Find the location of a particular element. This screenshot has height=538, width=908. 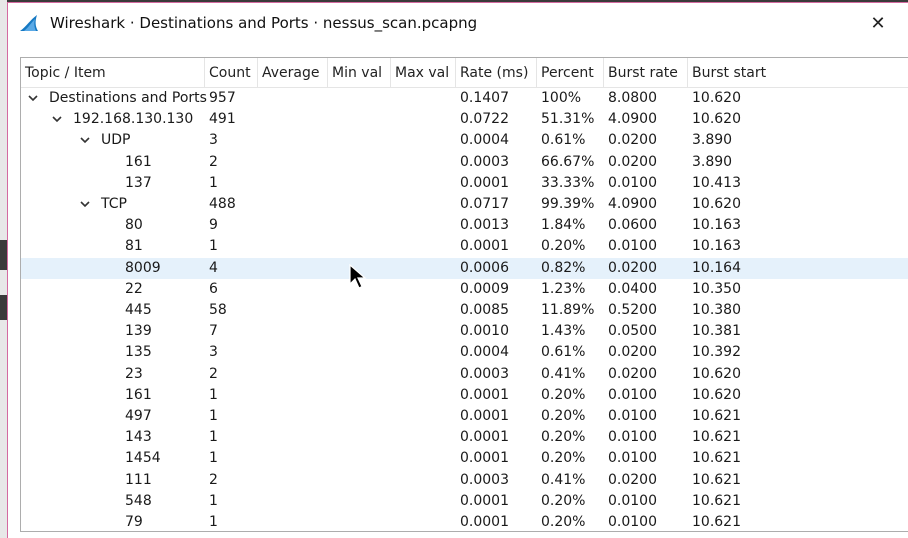

row-burst-rate: 0.5200 is located at coordinates (632, 310).